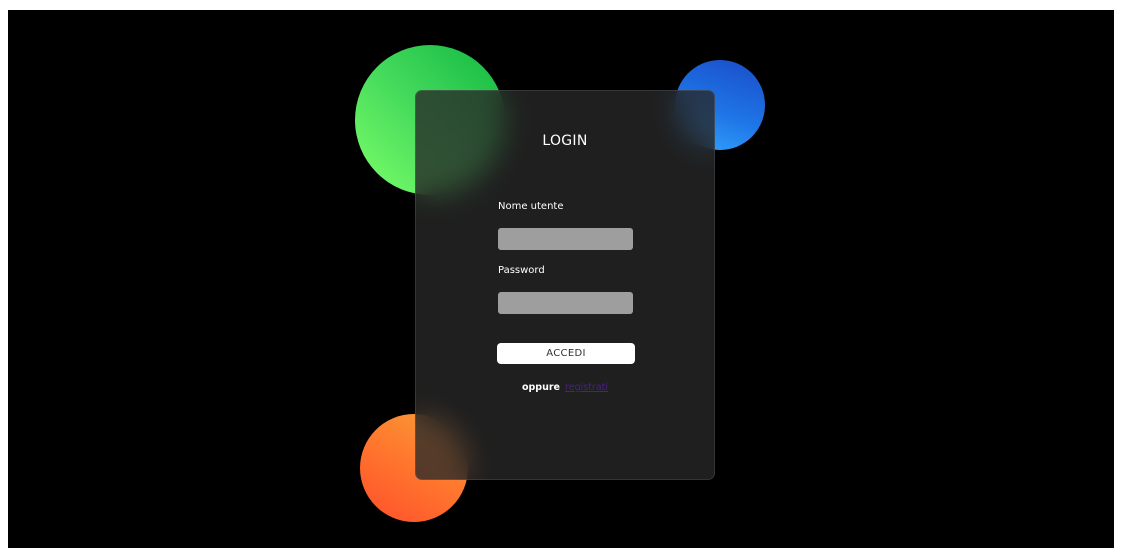 The width and height of the screenshot is (1122, 548). Describe the element at coordinates (521, 270) in the screenshot. I see `password-label: Password` at that location.